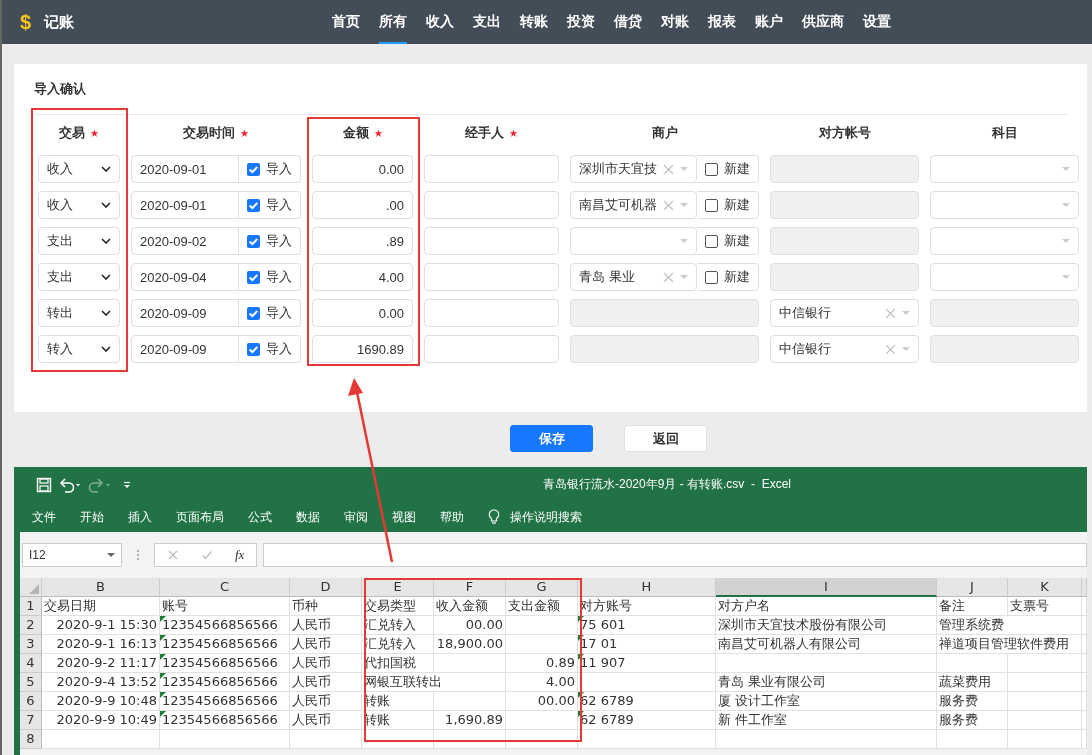 Image resolution: width=1092 pixels, height=755 pixels. Describe the element at coordinates (487, 22) in the screenshot. I see `nav-tab: 支出` at that location.